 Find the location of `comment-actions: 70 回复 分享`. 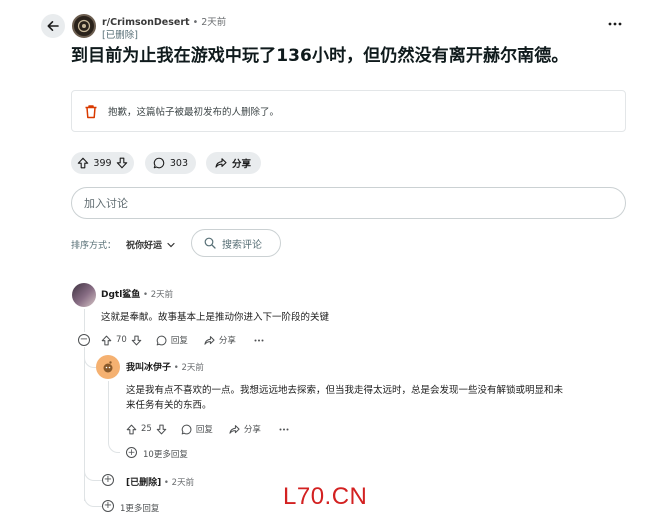

comment-actions: 70 回复 分享 is located at coordinates (182, 340).